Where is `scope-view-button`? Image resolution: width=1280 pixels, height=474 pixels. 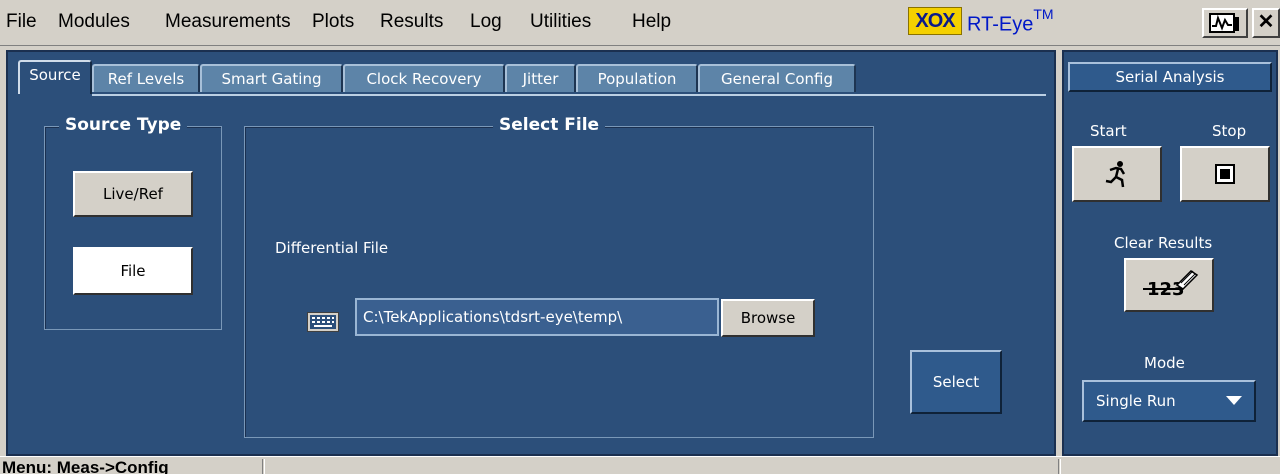
scope-view-button is located at coordinates (1225, 23).